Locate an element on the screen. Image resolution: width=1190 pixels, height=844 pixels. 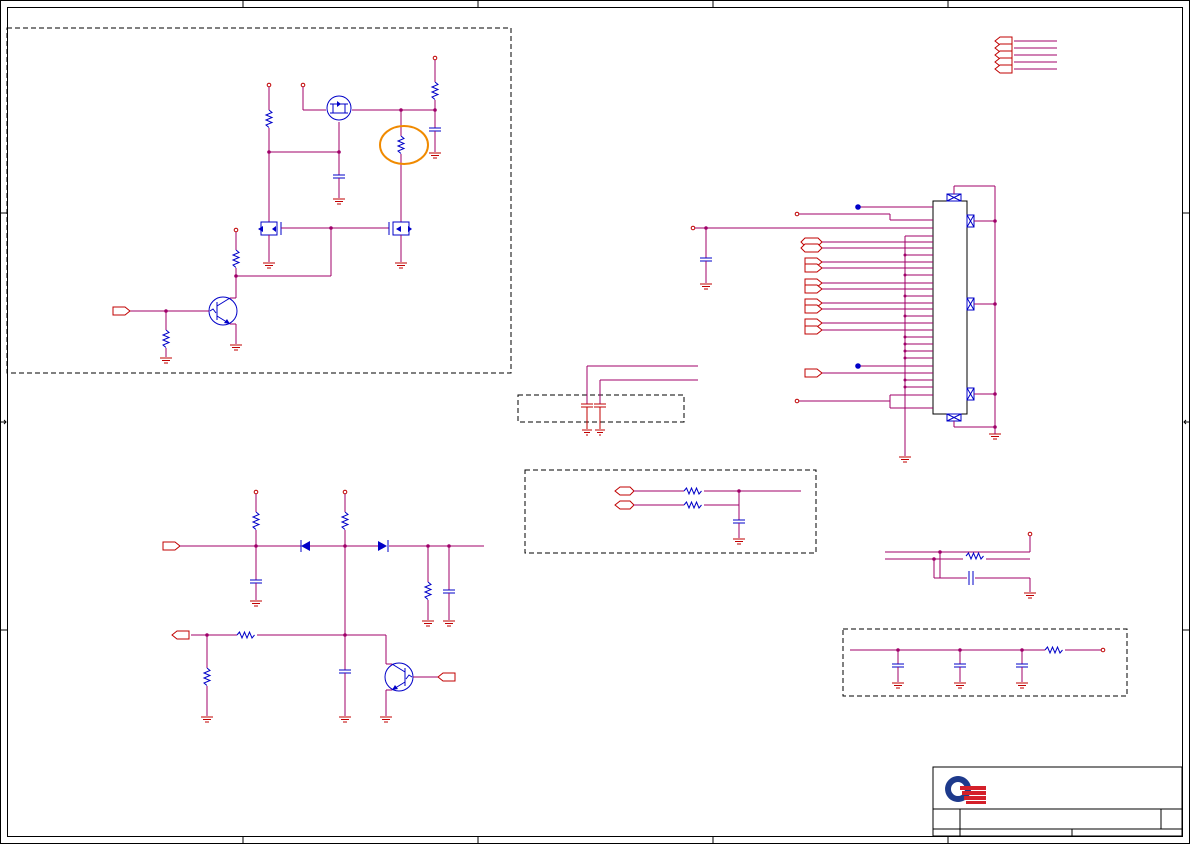
diode-left is located at coordinates (305, 546).